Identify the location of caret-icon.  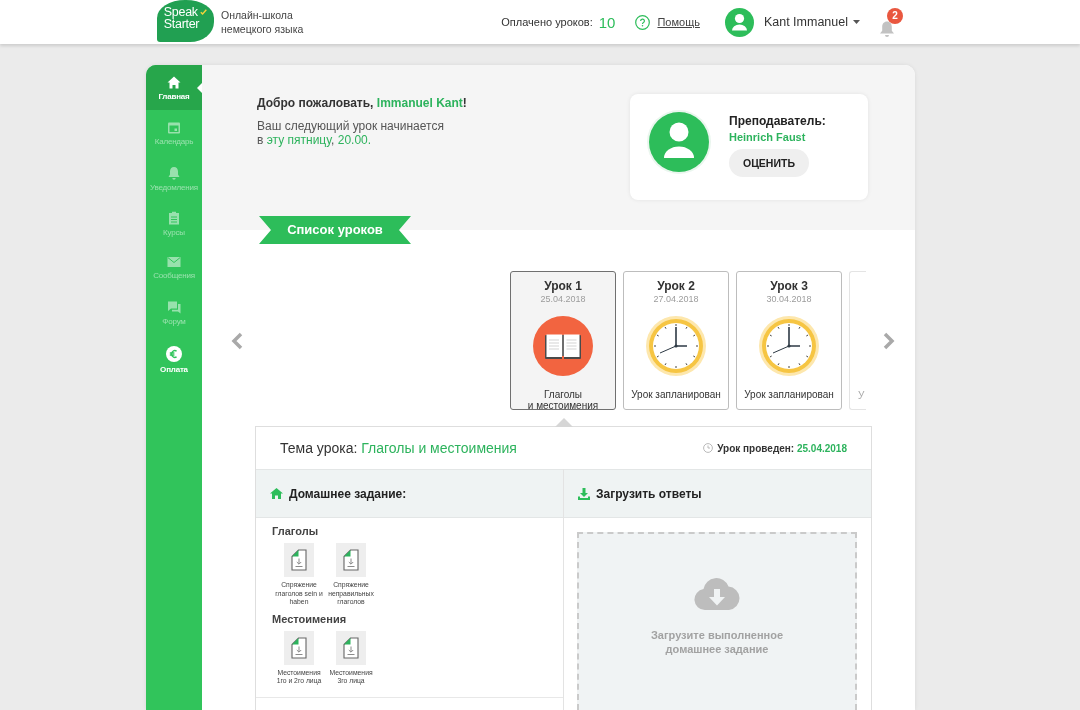
(856, 22).